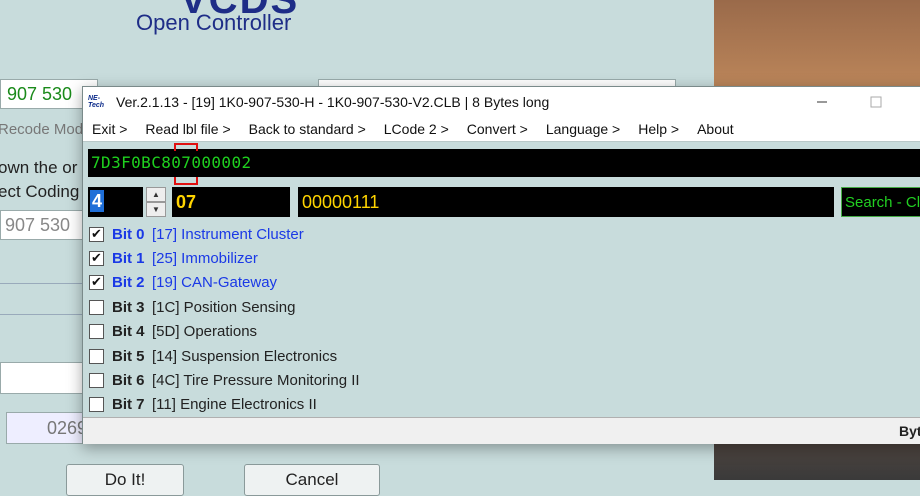 This screenshot has height=496, width=920. Describe the element at coordinates (909, 431) in the screenshot. I see `status-bytes-text: Byt` at that location.